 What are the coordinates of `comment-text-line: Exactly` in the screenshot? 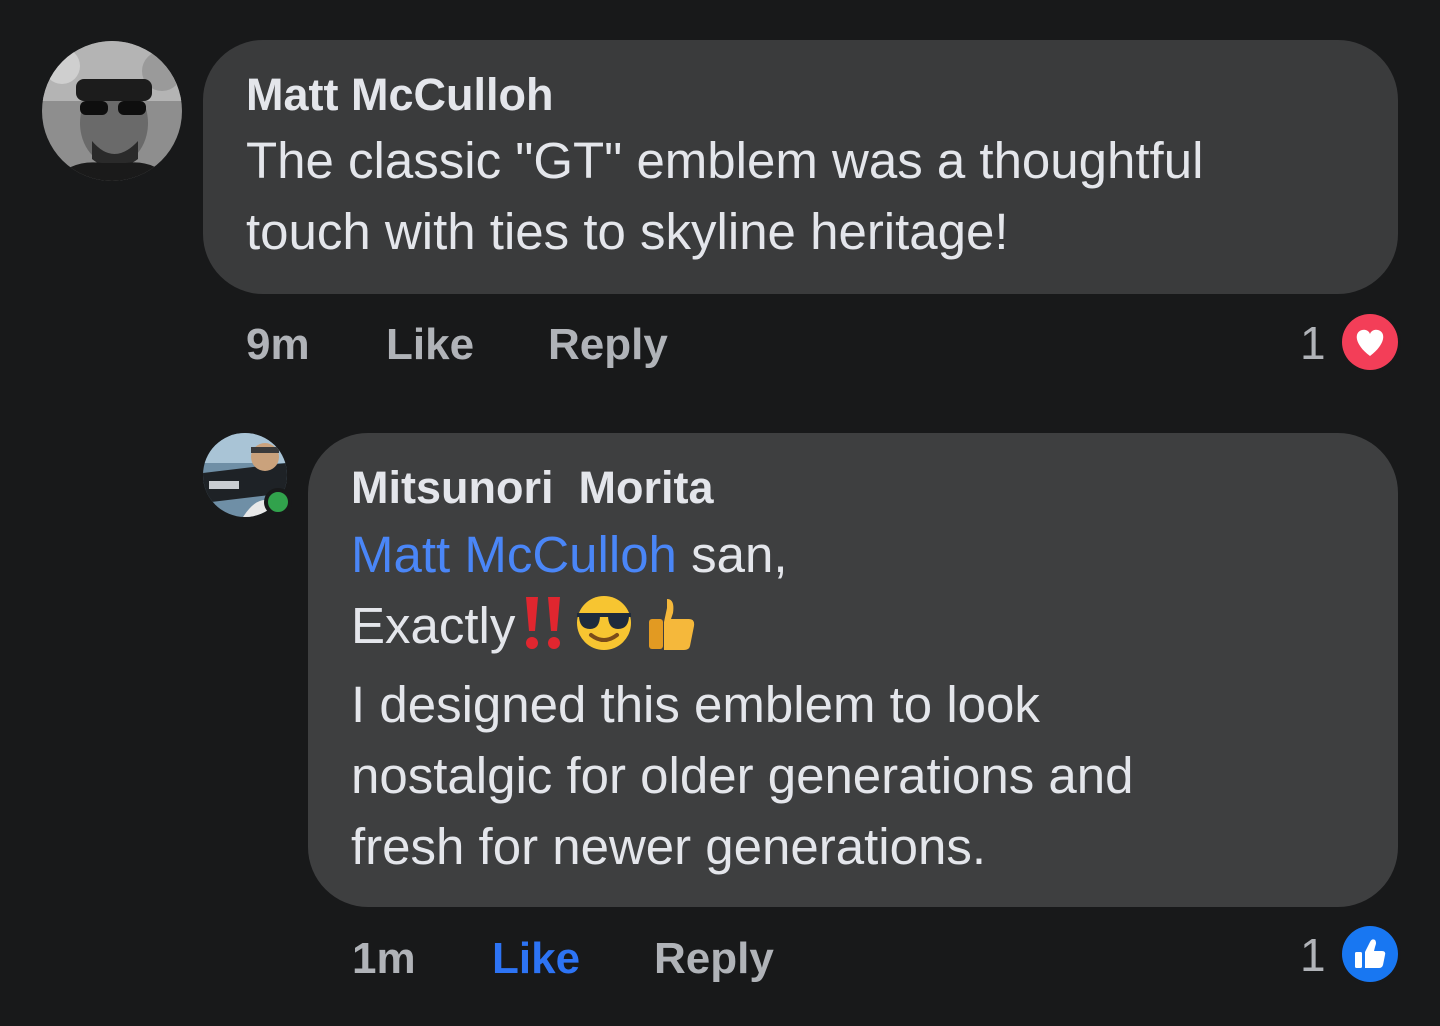 It's located at (853, 629).